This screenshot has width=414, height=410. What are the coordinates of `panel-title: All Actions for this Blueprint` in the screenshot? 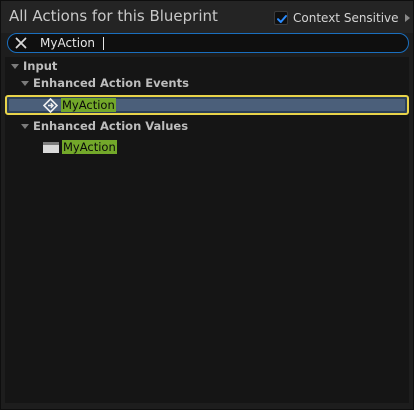 It's located at (113, 16).